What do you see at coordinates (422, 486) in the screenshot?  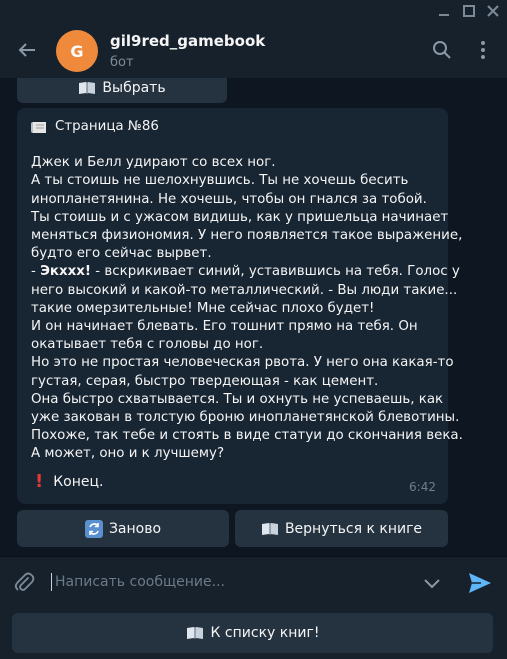 I see `message-time: 6:42` at bounding box center [422, 486].